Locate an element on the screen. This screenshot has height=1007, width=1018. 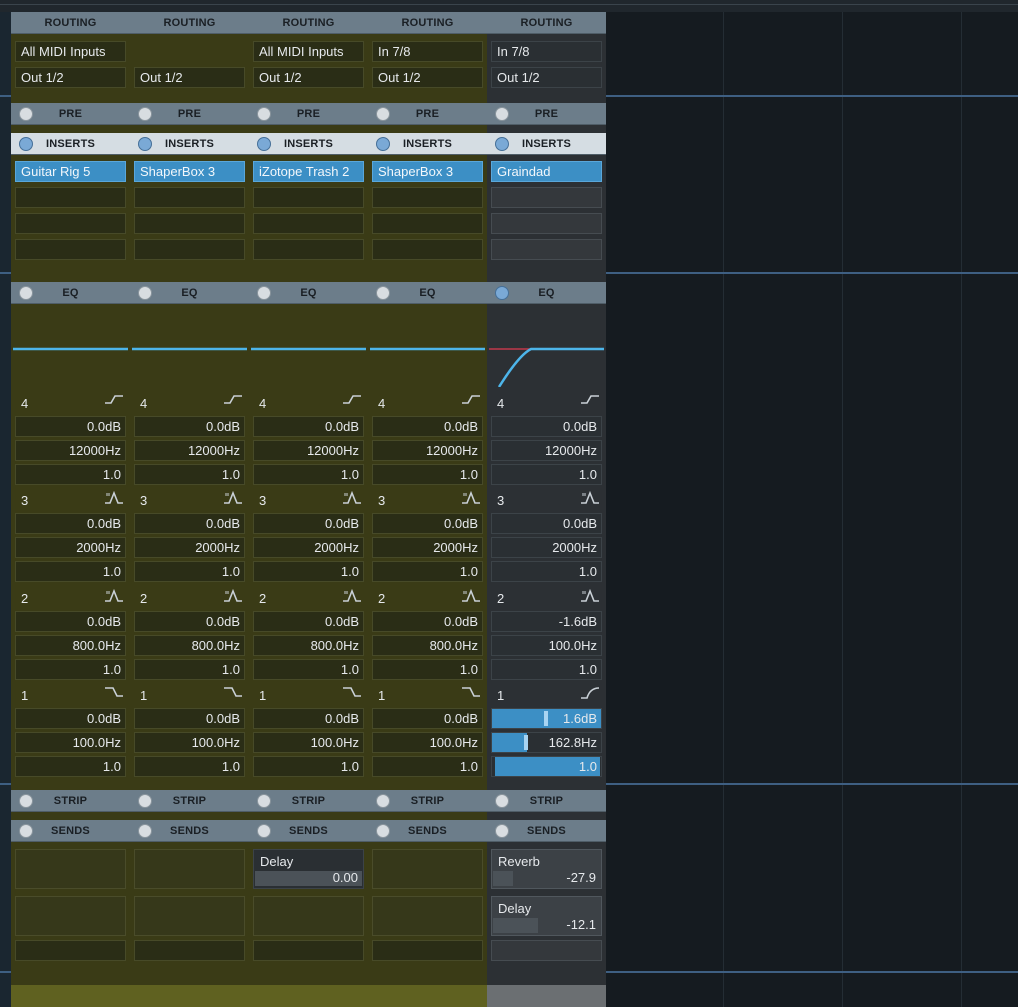
freq-knob-indicator is located at coordinates (526, 742).